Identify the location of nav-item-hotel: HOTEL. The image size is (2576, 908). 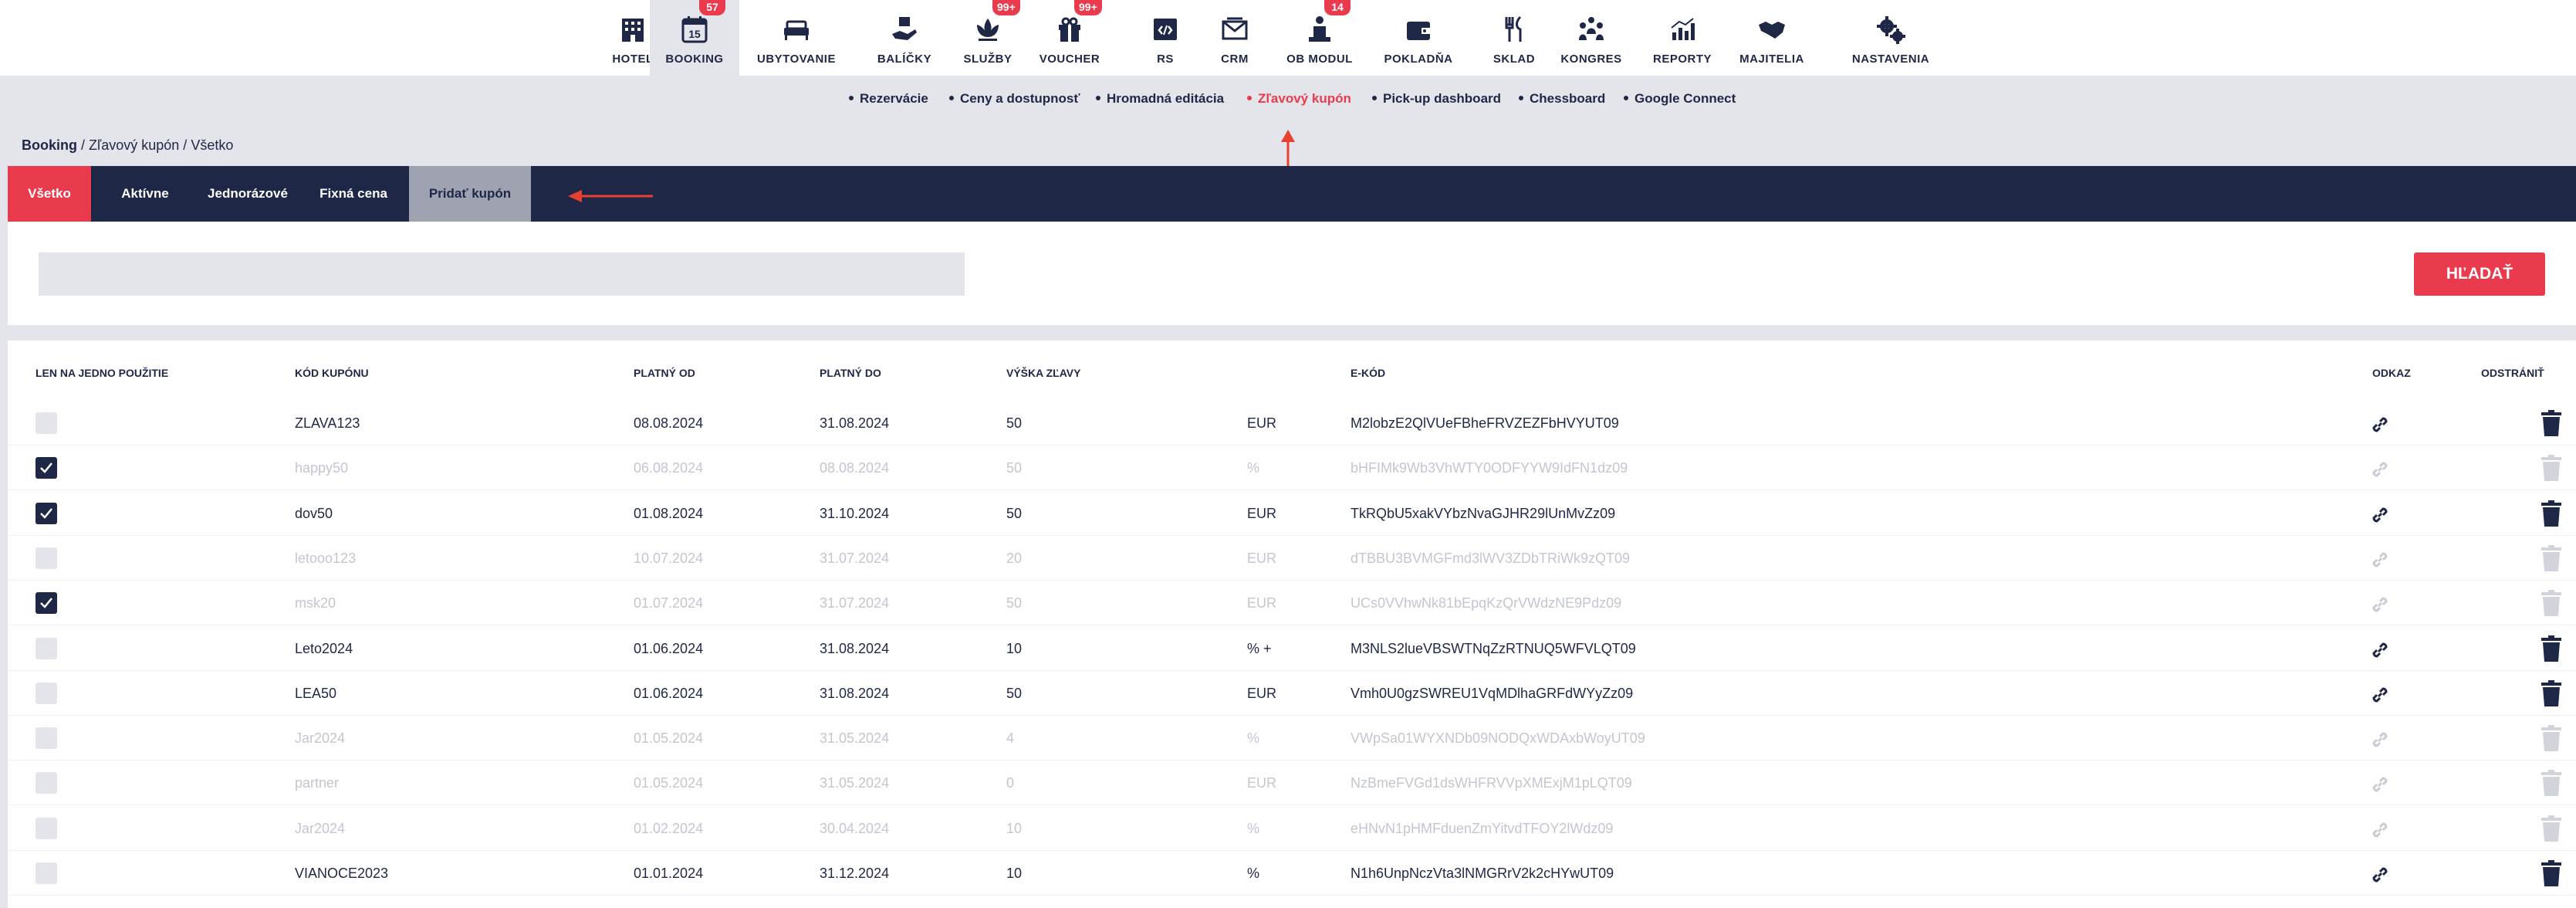
(633, 38).